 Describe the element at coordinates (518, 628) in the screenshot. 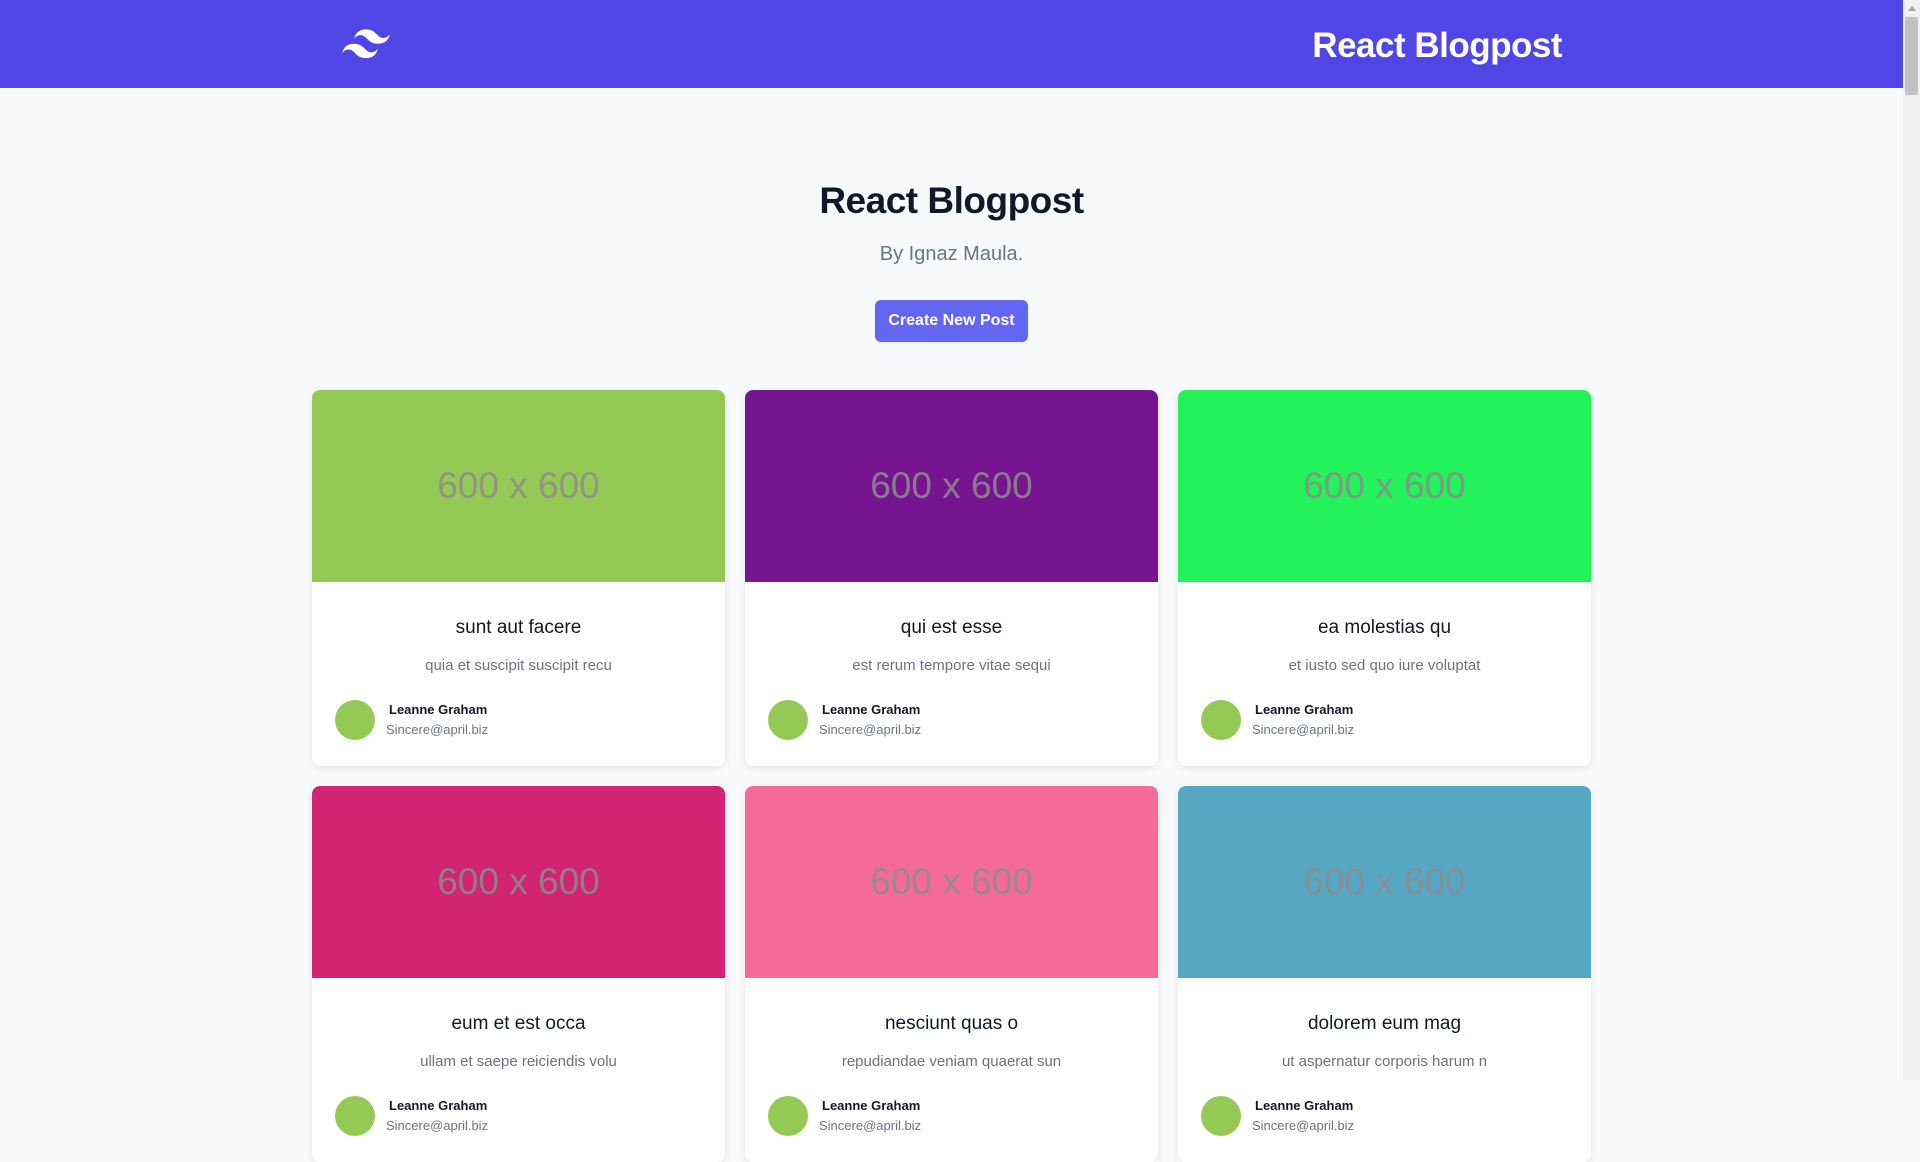

I see `post-title: sunt aut facere` at that location.